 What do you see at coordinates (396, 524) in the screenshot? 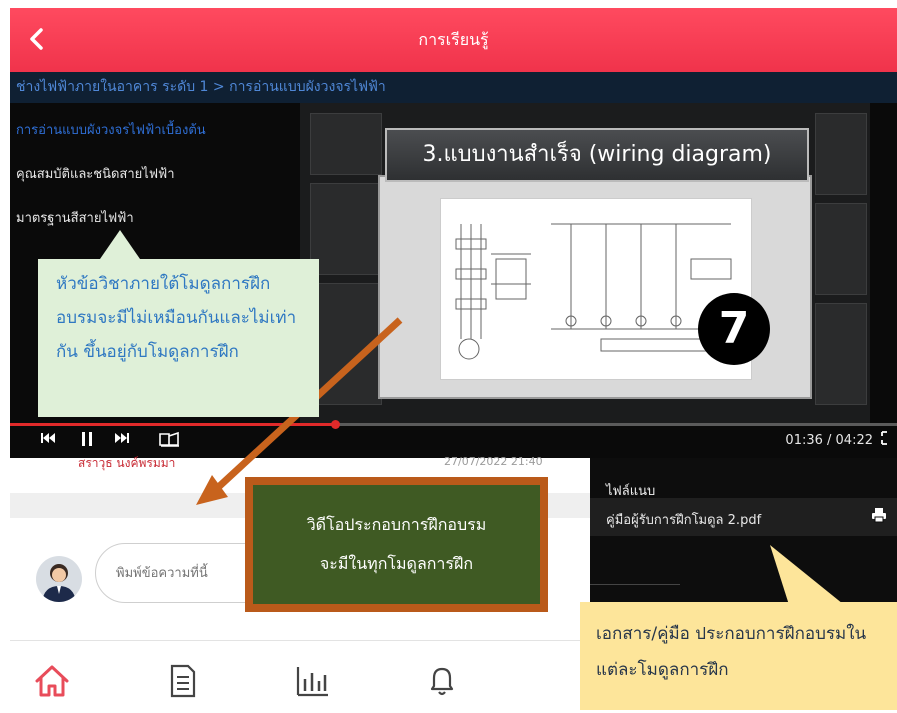
I see `video-callout-line: วิดีโอประกอบการฝึกอบรม` at bounding box center [396, 524].